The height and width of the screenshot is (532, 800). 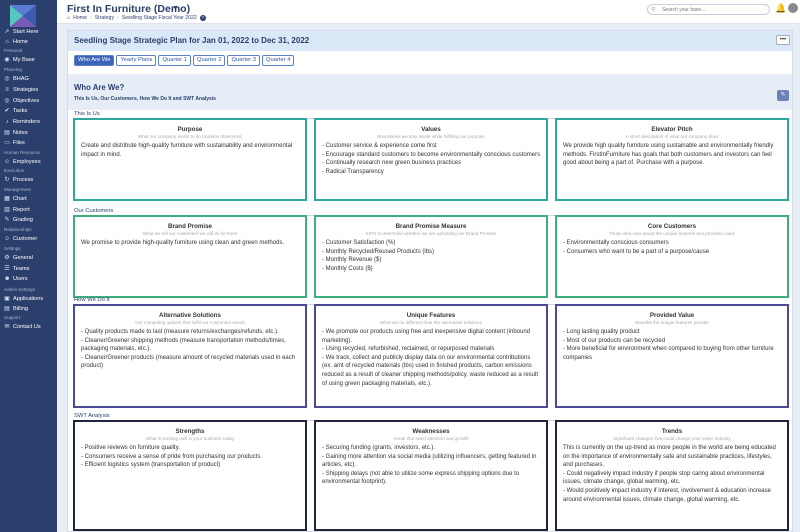 I want to click on card-body-line: - Monthly Recycled/Reused Products (lbs), so click(x=378, y=251).